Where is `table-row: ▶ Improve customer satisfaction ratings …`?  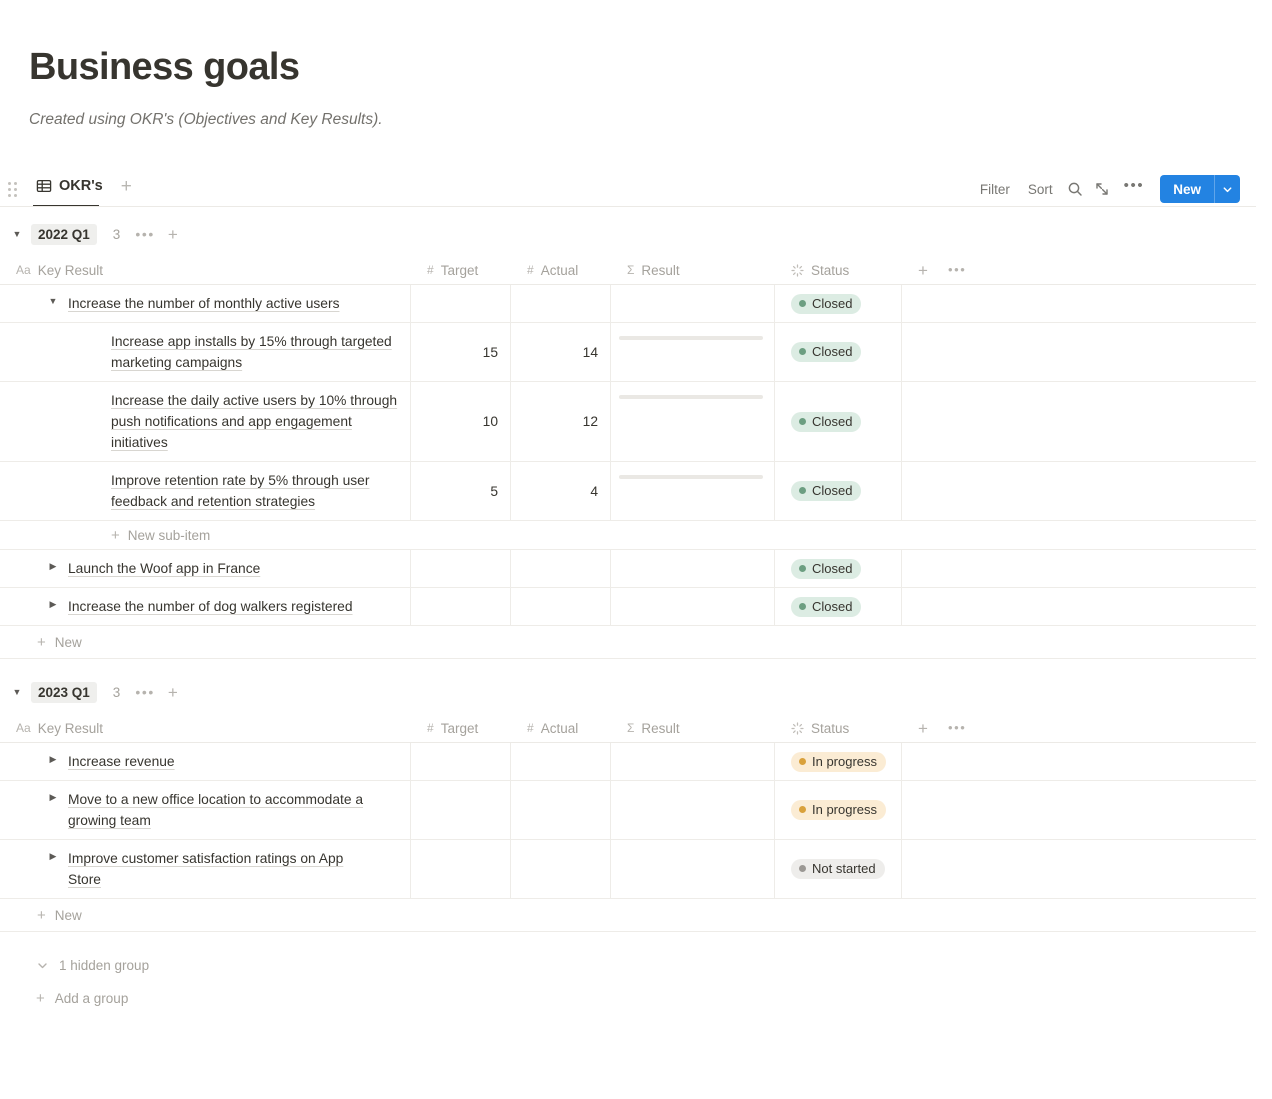 table-row: ▶ Improve customer satisfaction ratings … is located at coordinates (628, 869).